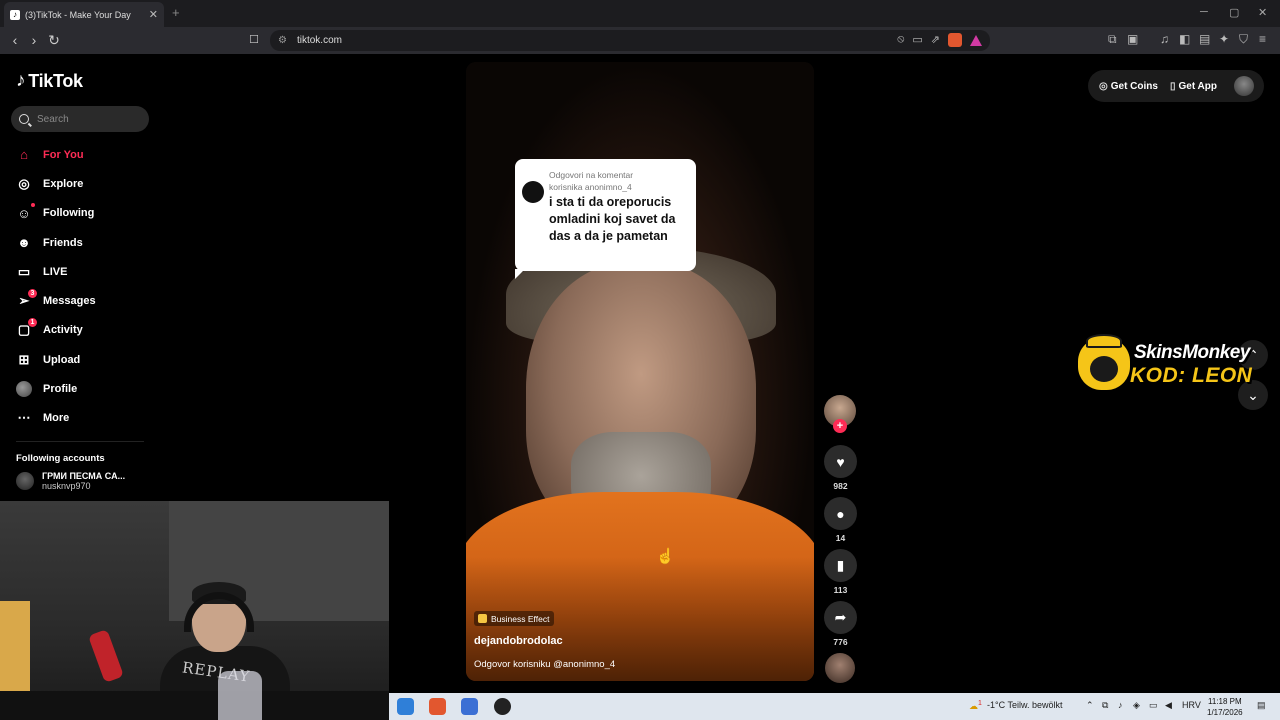  I want to click on like-count: 982, so click(840, 486).